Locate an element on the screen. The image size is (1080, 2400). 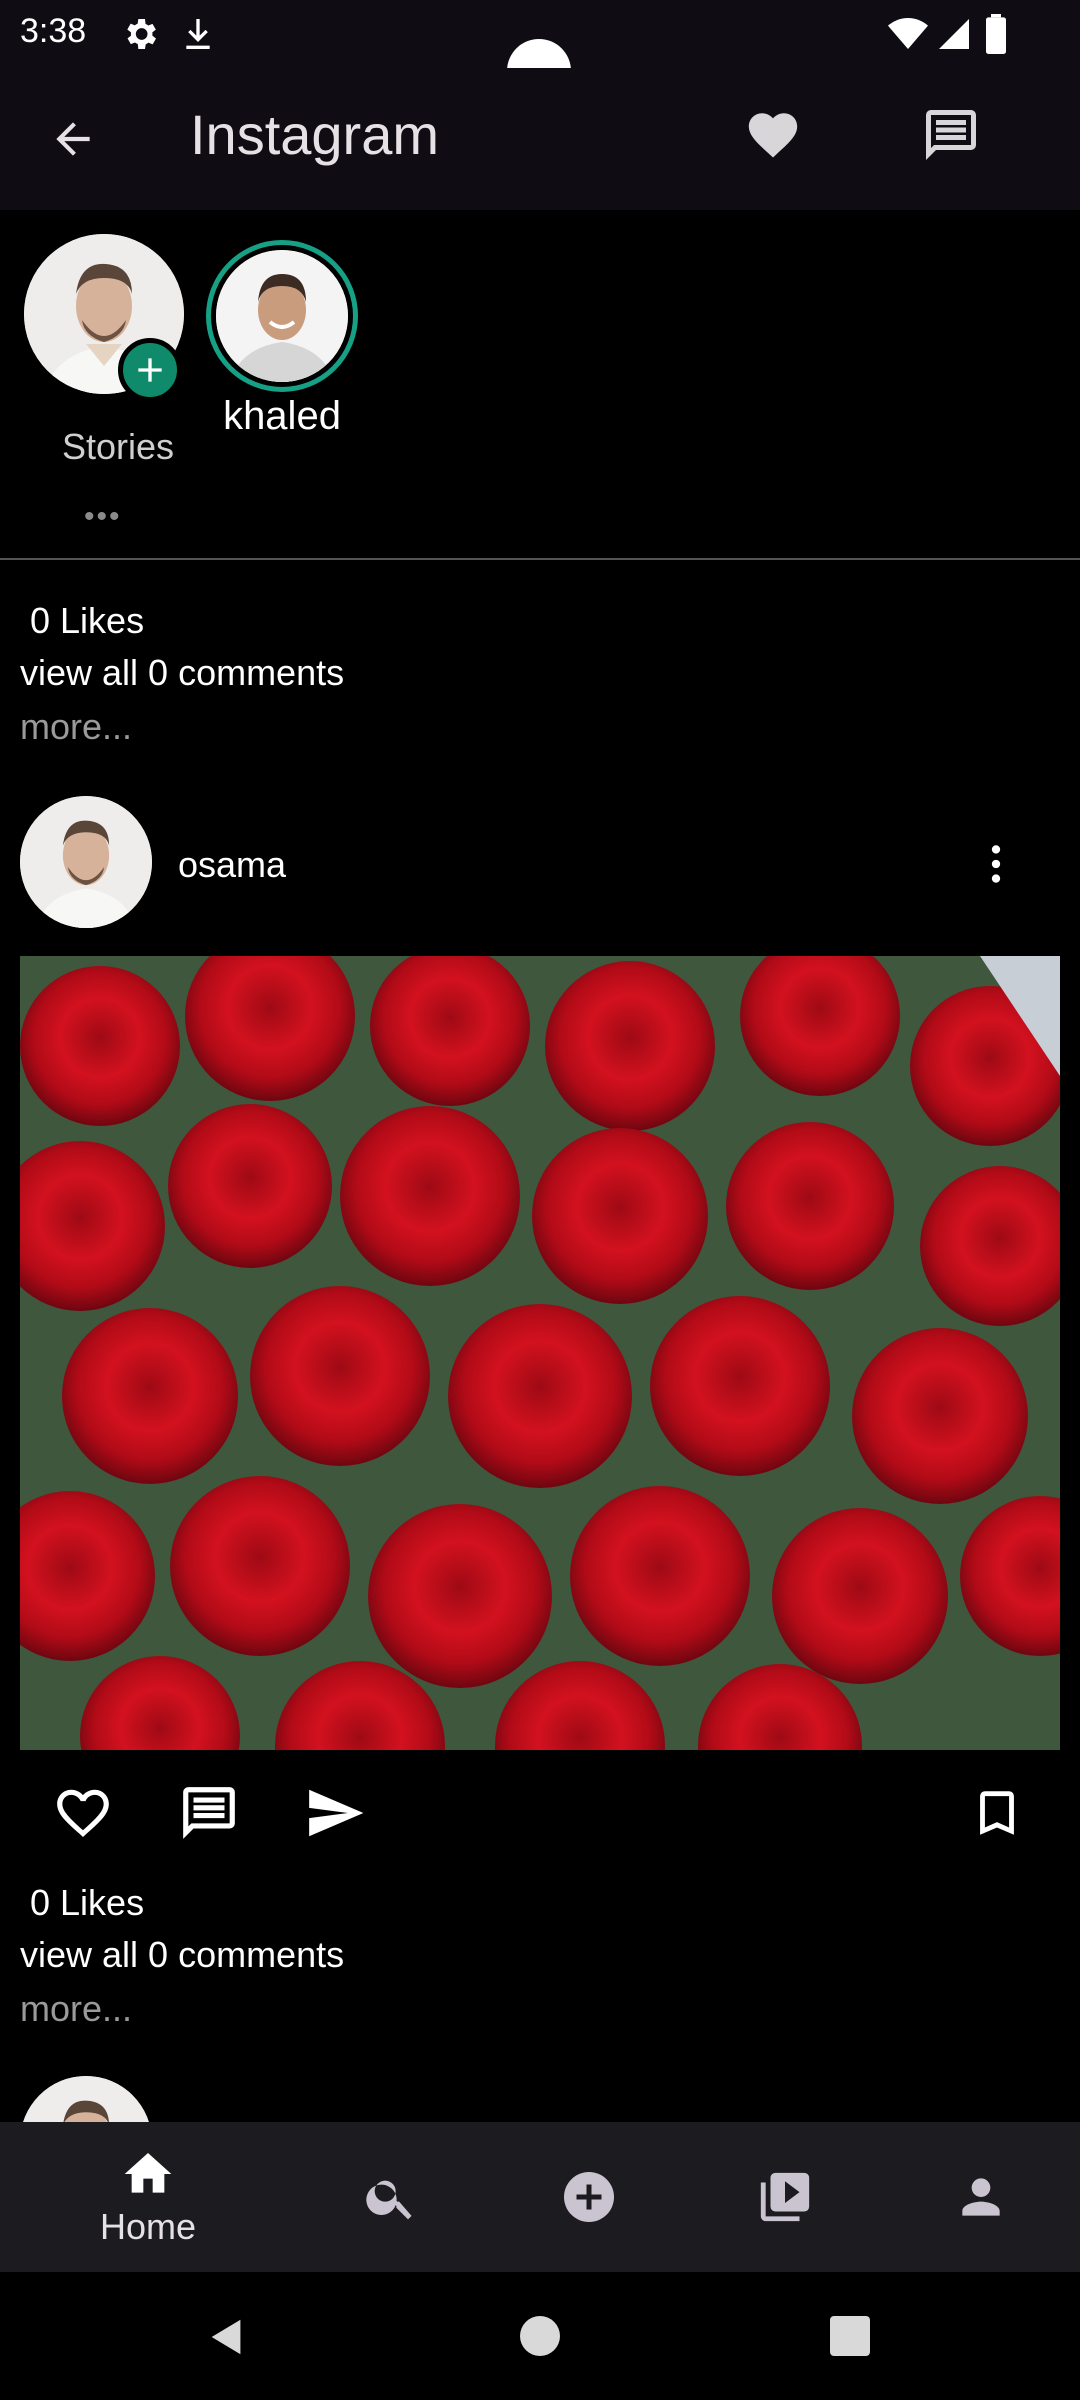
system-home-icon is located at coordinates (540, 2336).